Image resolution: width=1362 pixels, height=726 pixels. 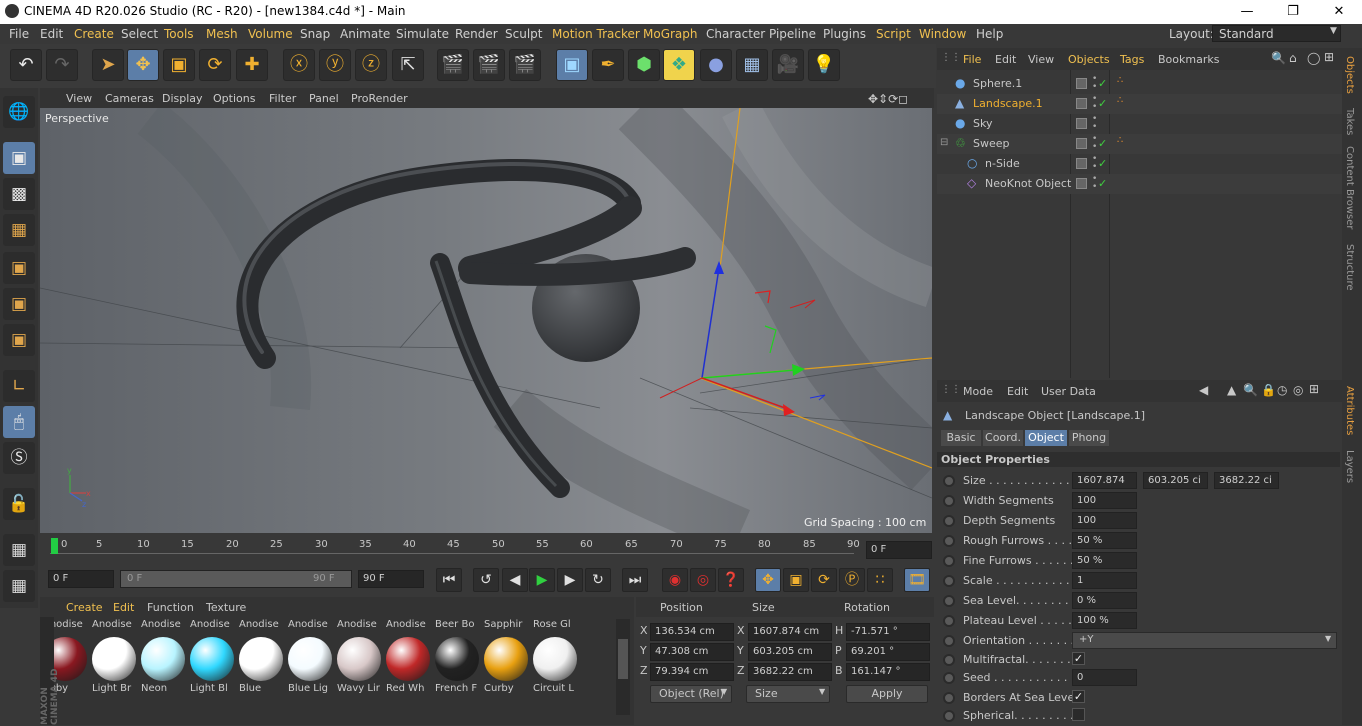 I want to click on material-menu-texture: Texture, so click(x=226, y=607).